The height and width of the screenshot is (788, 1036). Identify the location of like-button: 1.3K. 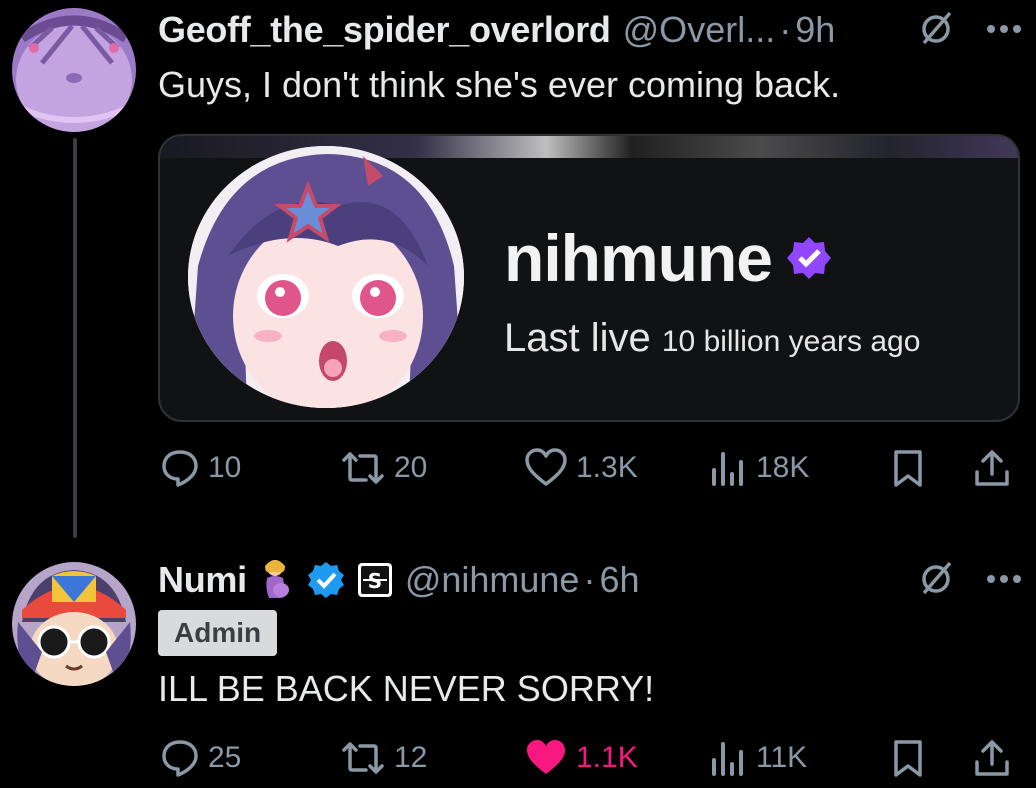
(581, 468).